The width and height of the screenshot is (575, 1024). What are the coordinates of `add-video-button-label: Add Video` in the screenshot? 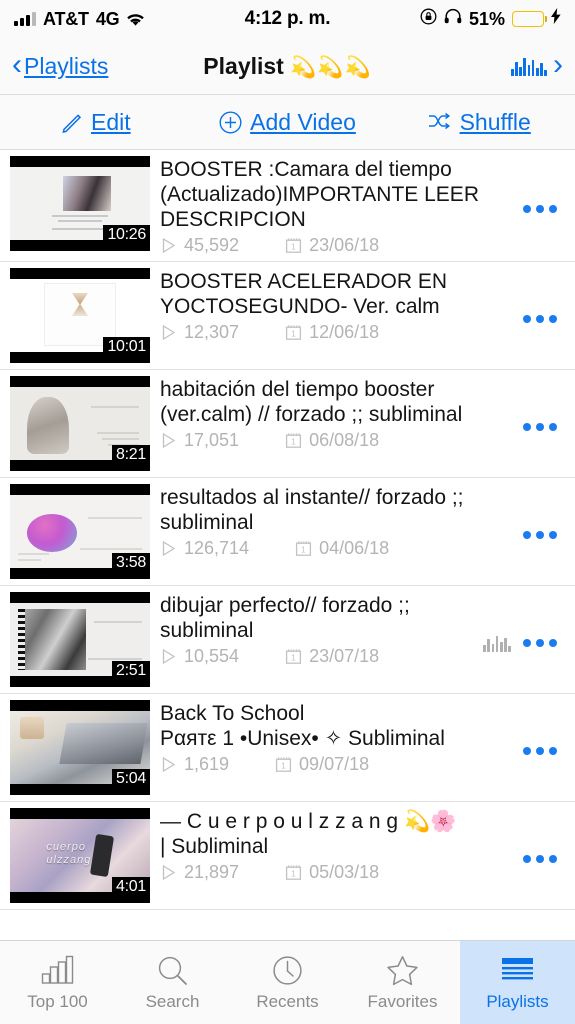 It's located at (303, 121).